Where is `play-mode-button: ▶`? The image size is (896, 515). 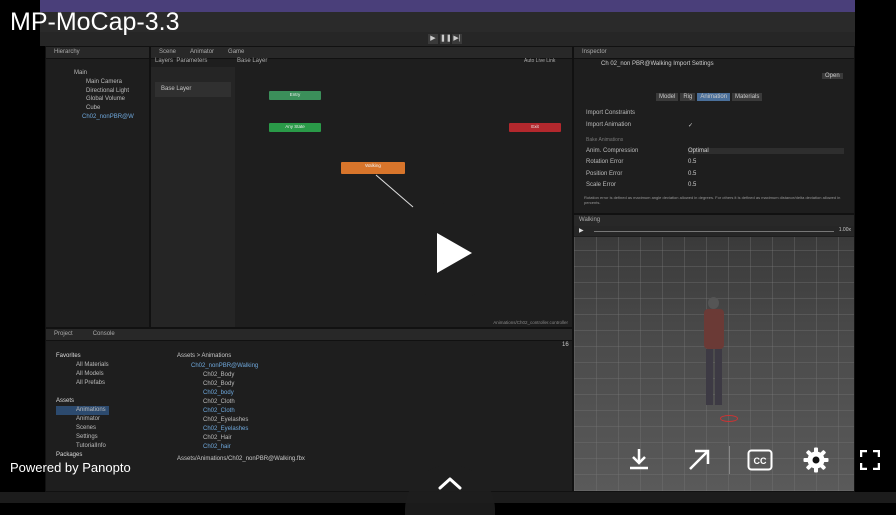 play-mode-button: ▶ is located at coordinates (433, 39).